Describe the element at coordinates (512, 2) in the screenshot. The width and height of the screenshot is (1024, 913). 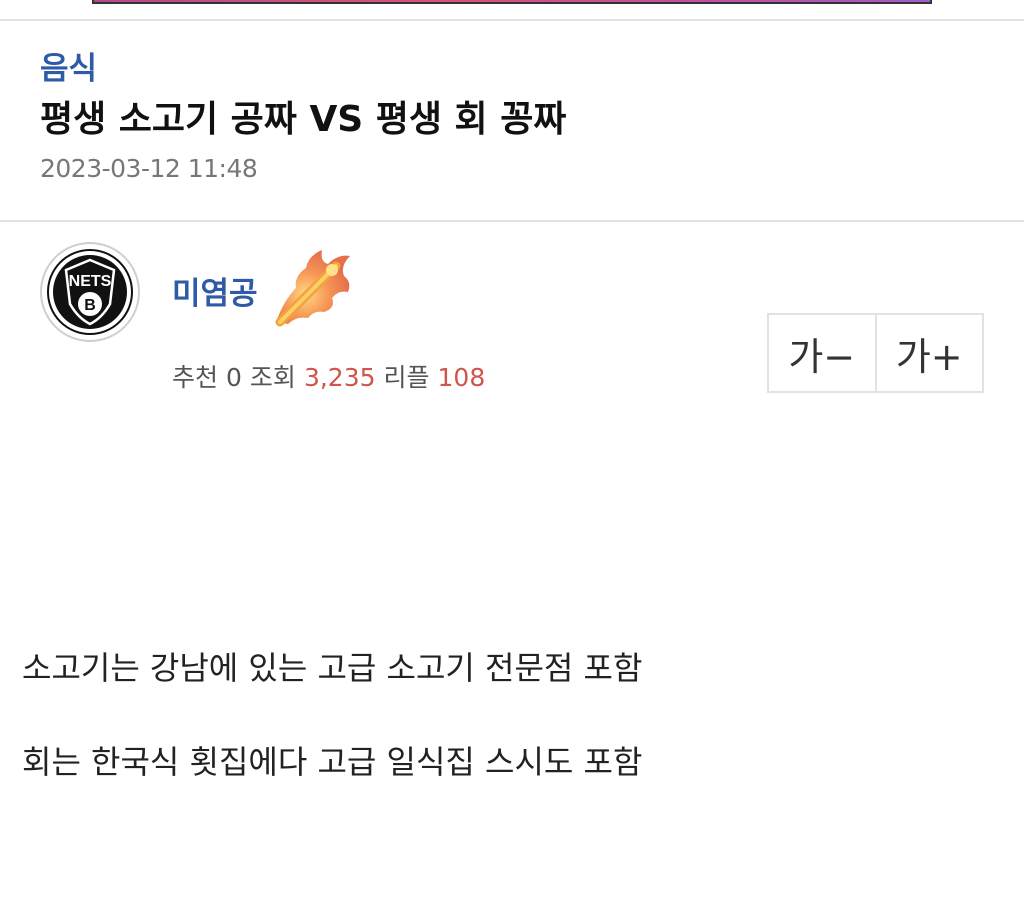
I see `top-banner-image` at that location.